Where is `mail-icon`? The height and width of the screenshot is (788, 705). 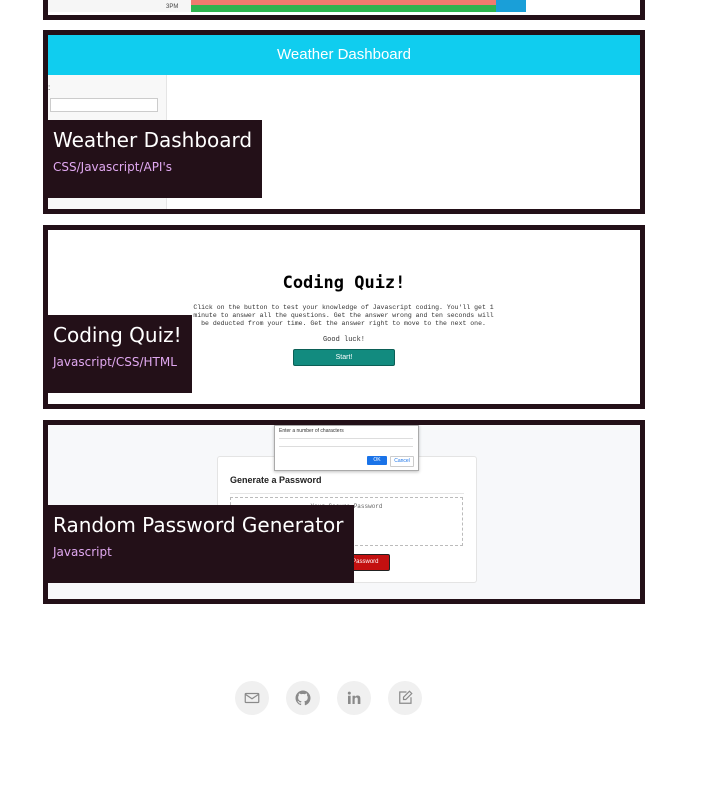 mail-icon is located at coordinates (252, 698).